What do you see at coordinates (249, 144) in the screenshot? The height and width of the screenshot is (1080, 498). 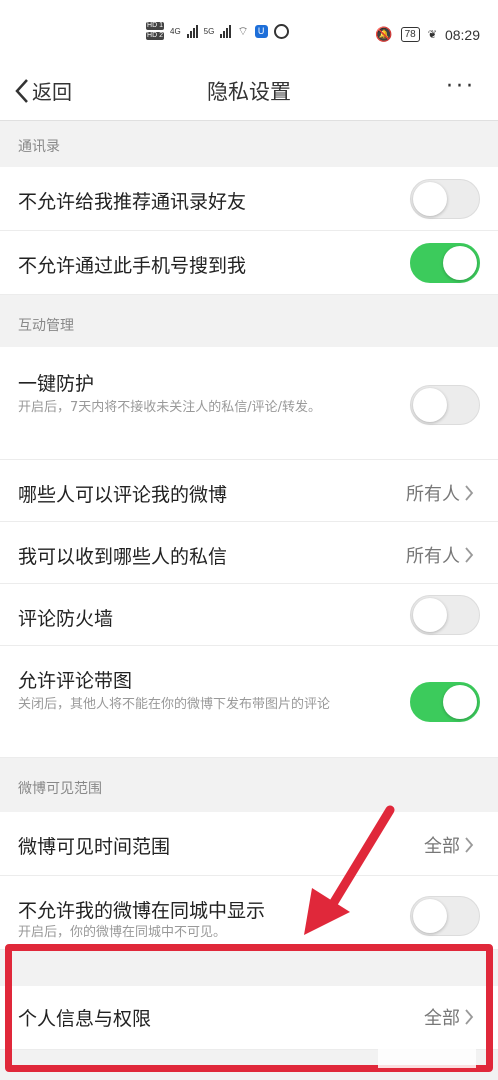 I see `section-header-contacts: 通讯录` at bounding box center [249, 144].